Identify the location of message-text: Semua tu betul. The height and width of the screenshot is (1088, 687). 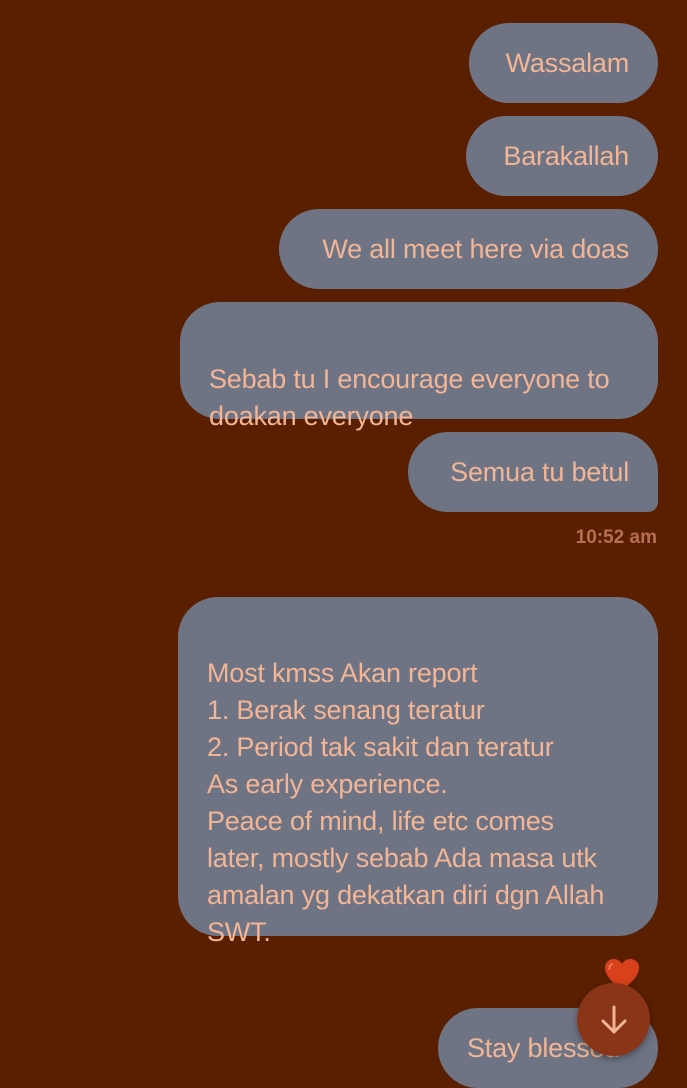
(539, 471).